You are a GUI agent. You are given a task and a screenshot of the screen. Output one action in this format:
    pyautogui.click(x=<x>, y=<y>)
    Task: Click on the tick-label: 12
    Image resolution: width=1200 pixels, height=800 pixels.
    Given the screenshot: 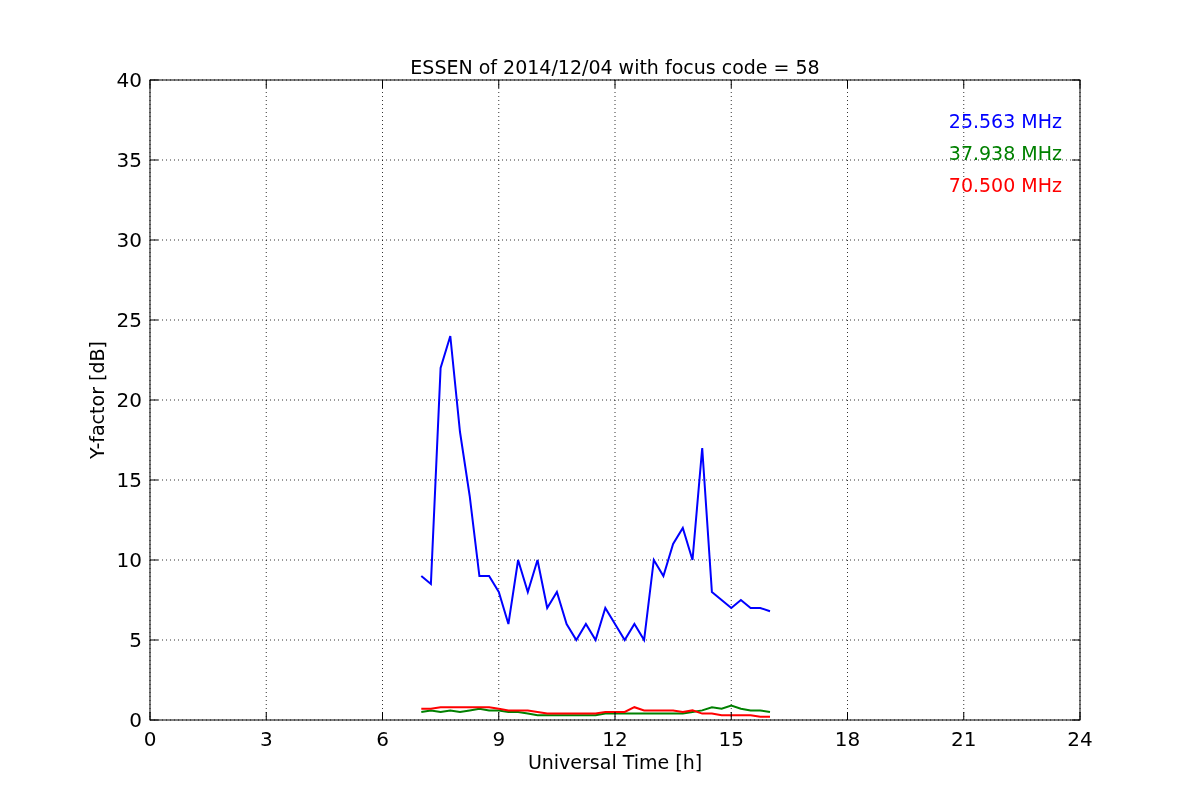 What is the action you would take?
    pyautogui.click(x=615, y=739)
    